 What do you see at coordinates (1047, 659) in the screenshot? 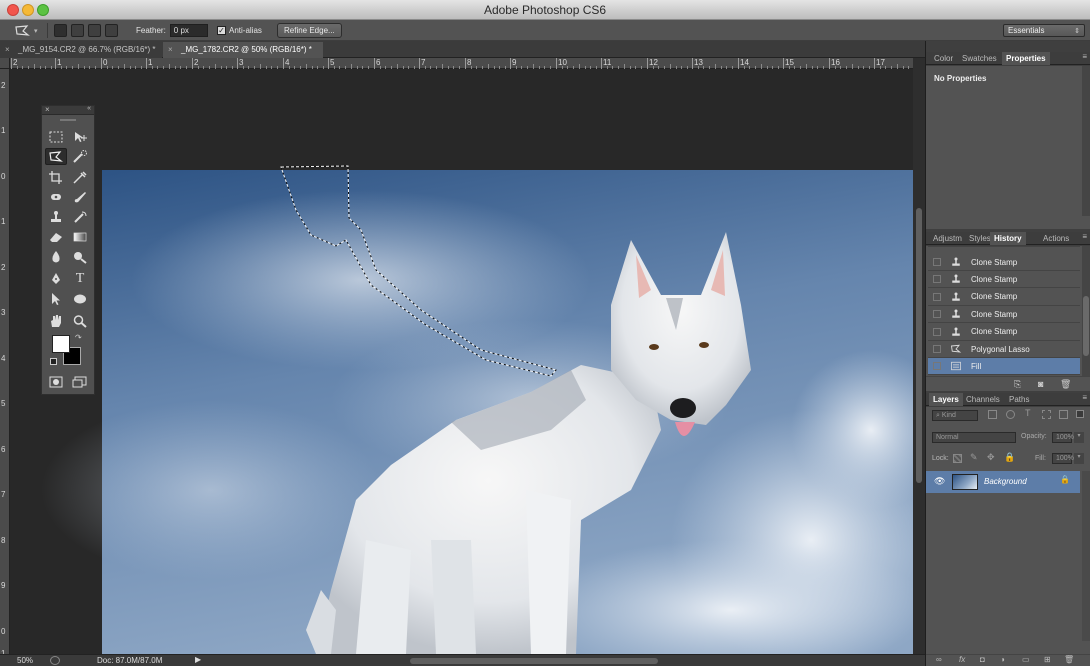
I see `new-layer-icon: ⊞` at bounding box center [1047, 659].